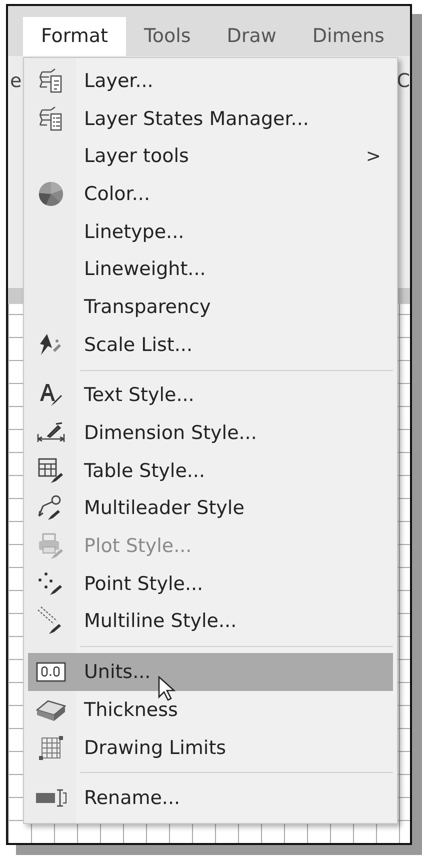 This screenshot has height=865, width=422. What do you see at coordinates (51, 710) in the screenshot?
I see `thickness-icon` at bounding box center [51, 710].